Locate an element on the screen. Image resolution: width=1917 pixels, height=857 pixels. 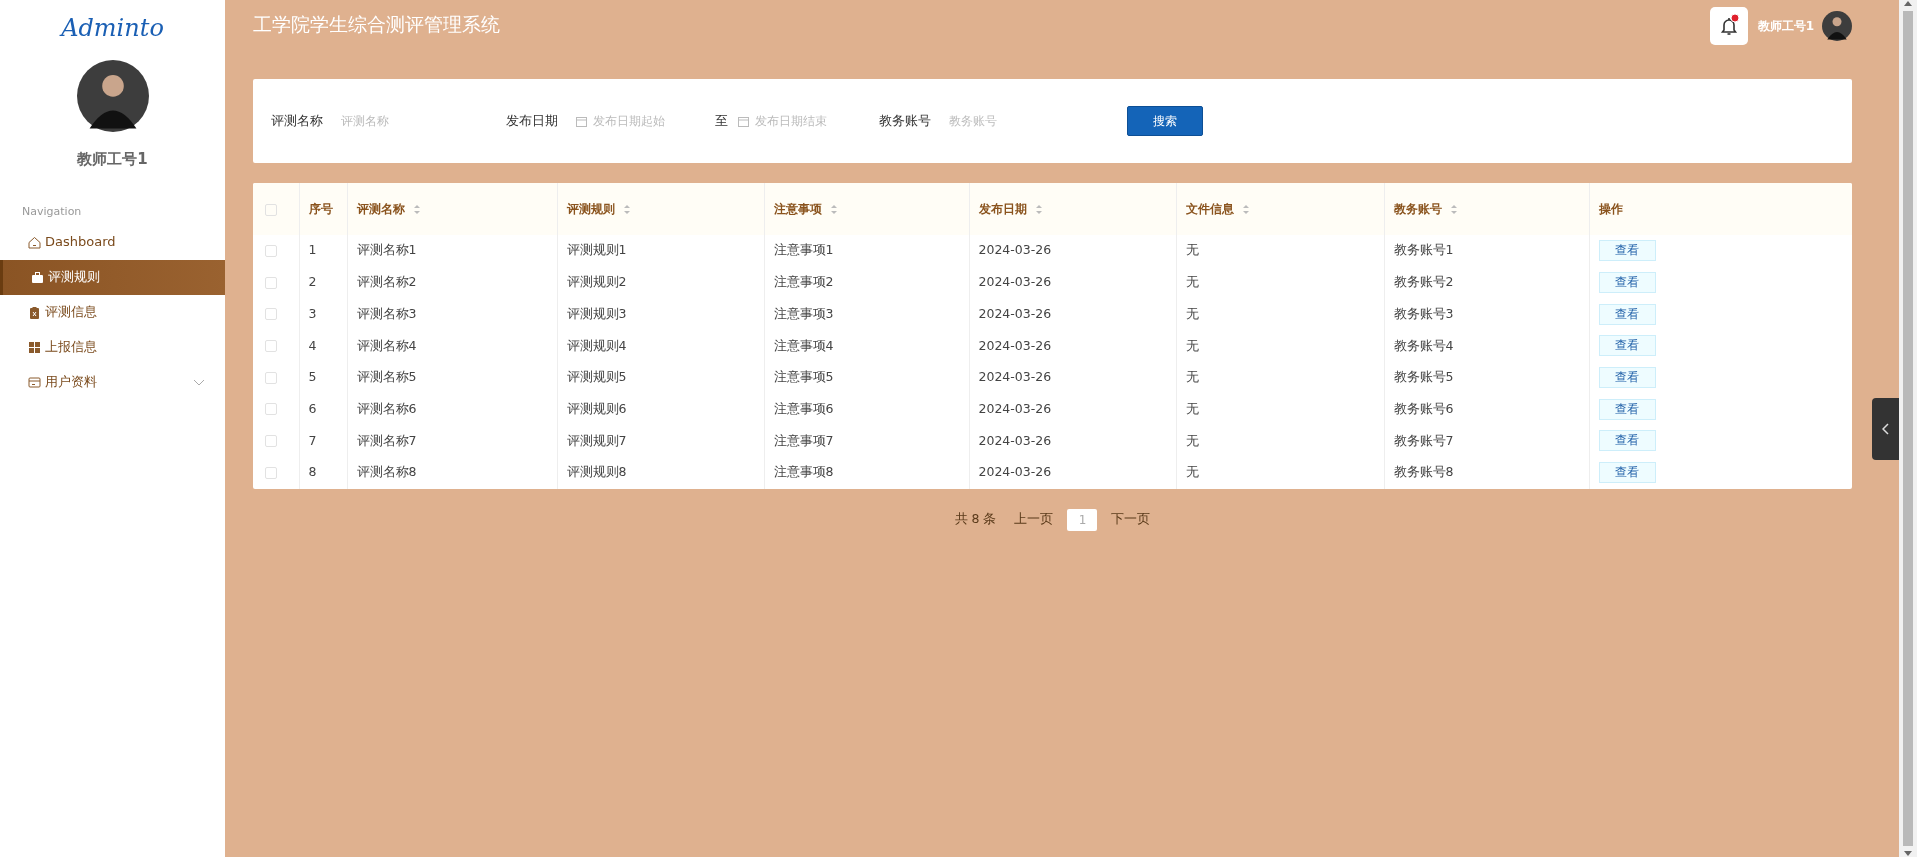
sidebar-item: 评测规则 is located at coordinates (112, 277).